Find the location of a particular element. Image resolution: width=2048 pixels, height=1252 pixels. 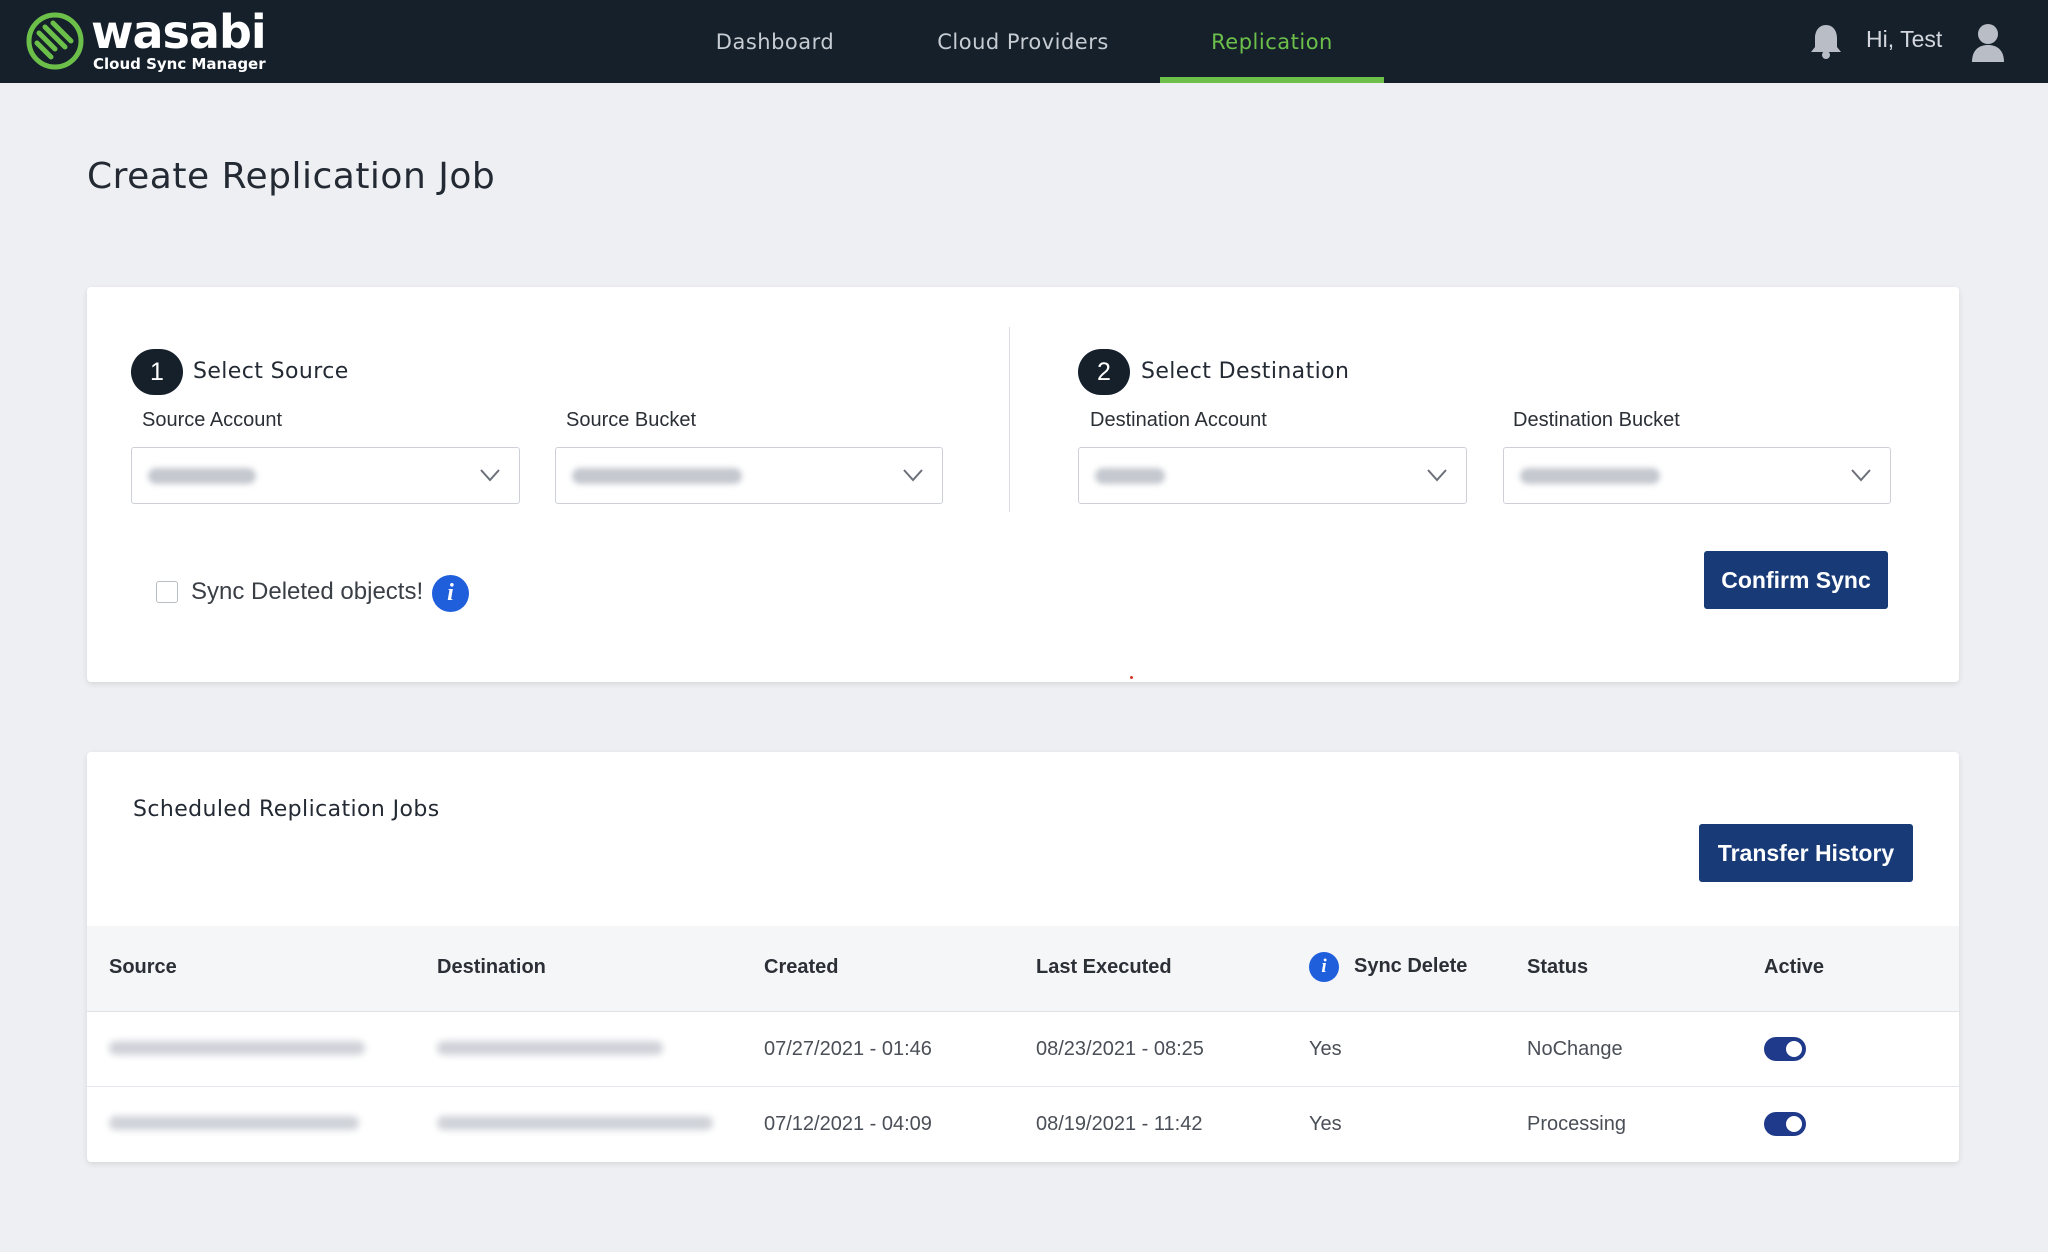

sync-deleted-checkbox is located at coordinates (167, 592).